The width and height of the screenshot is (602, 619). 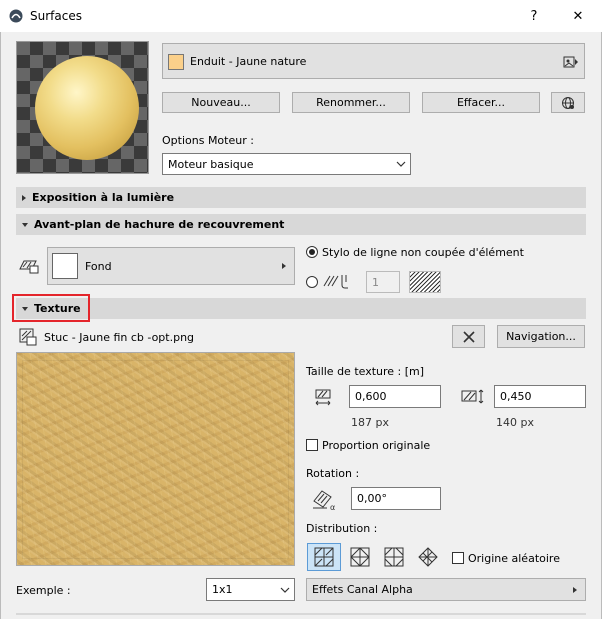 I want to click on texture-height-icon, so click(x=472, y=396).